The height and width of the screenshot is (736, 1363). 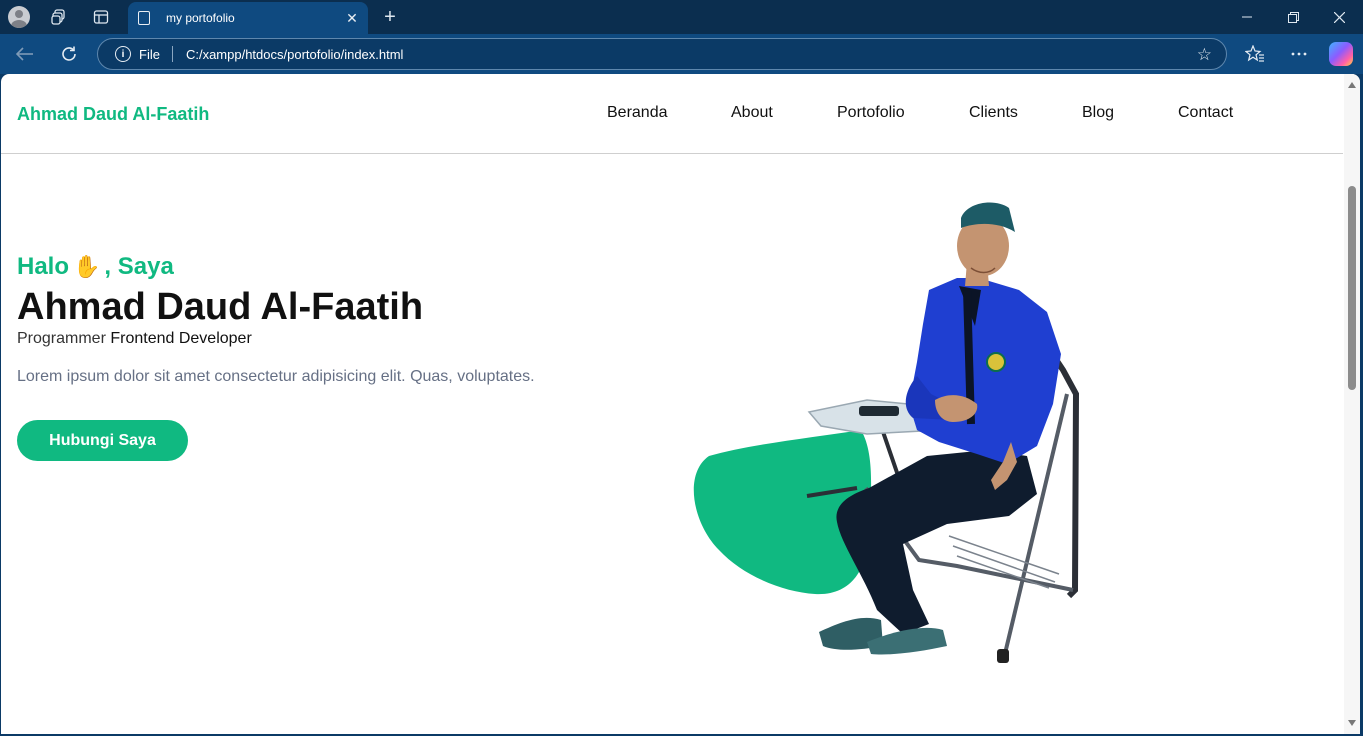 I want to click on page-scrollbar, so click(x=1352, y=404).